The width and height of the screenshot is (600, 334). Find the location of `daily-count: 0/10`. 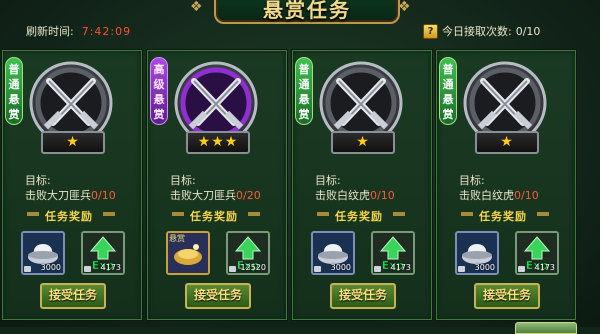

daily-count: 0/10 is located at coordinates (528, 31).